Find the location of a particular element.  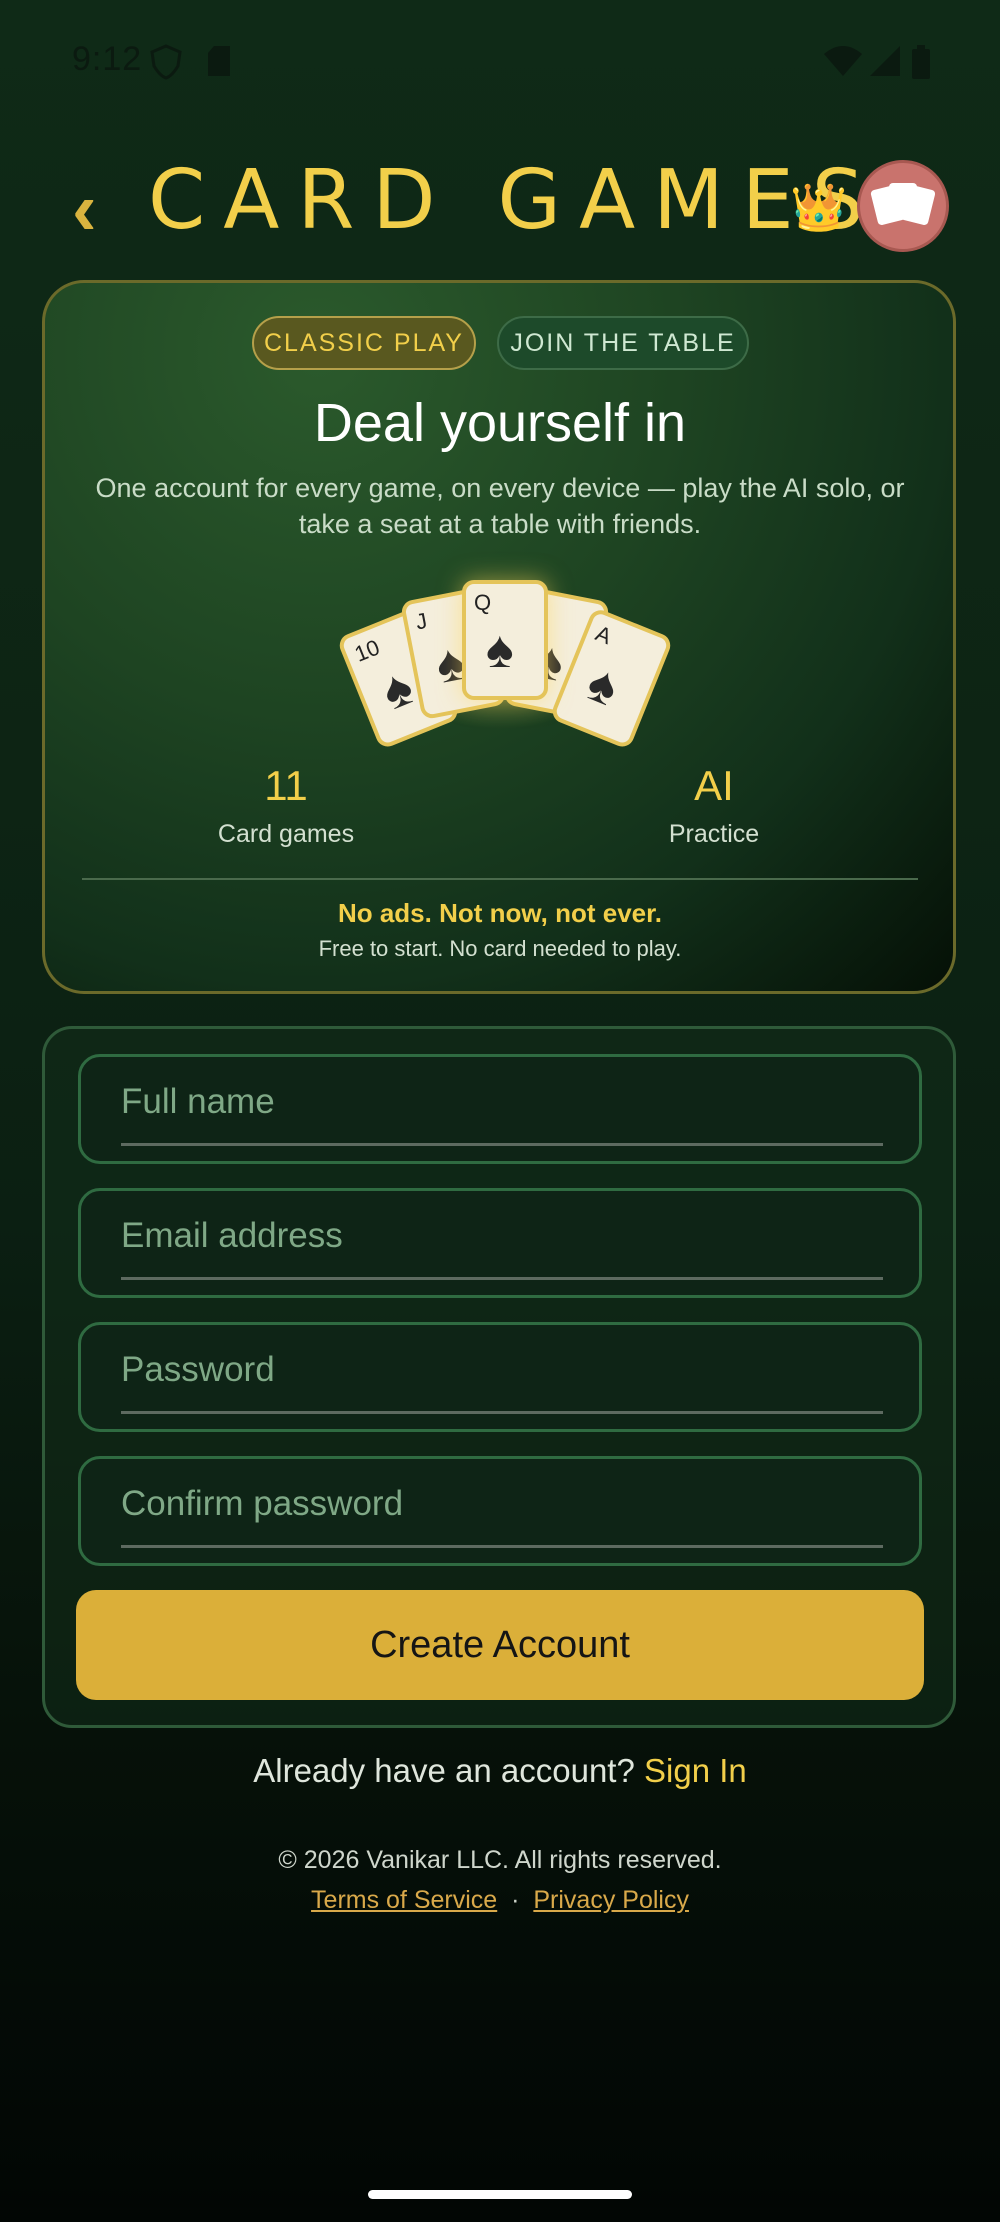

sd-card-icon is located at coordinates (219, 61).